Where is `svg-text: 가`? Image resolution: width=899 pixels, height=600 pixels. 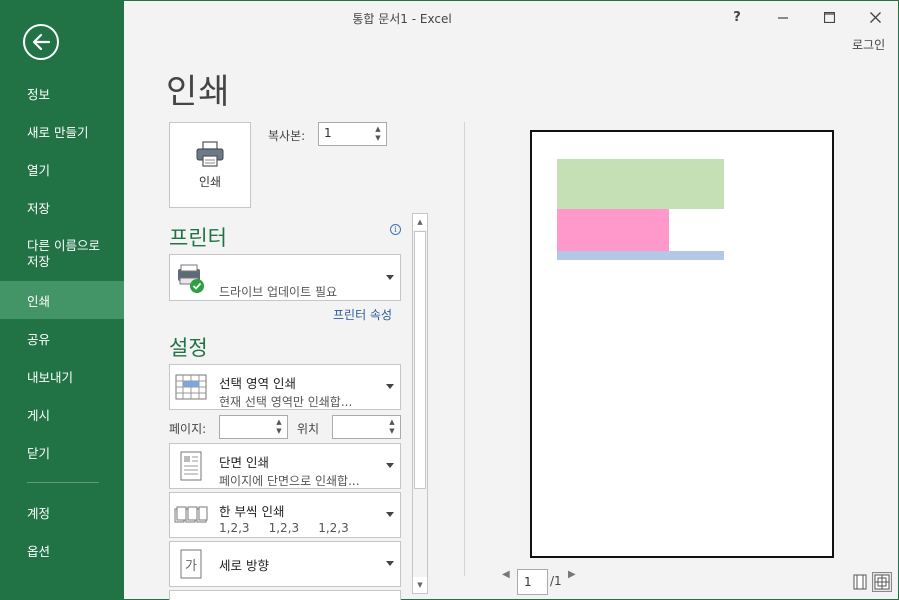
svg-text: 가 is located at coordinates (191, 566).